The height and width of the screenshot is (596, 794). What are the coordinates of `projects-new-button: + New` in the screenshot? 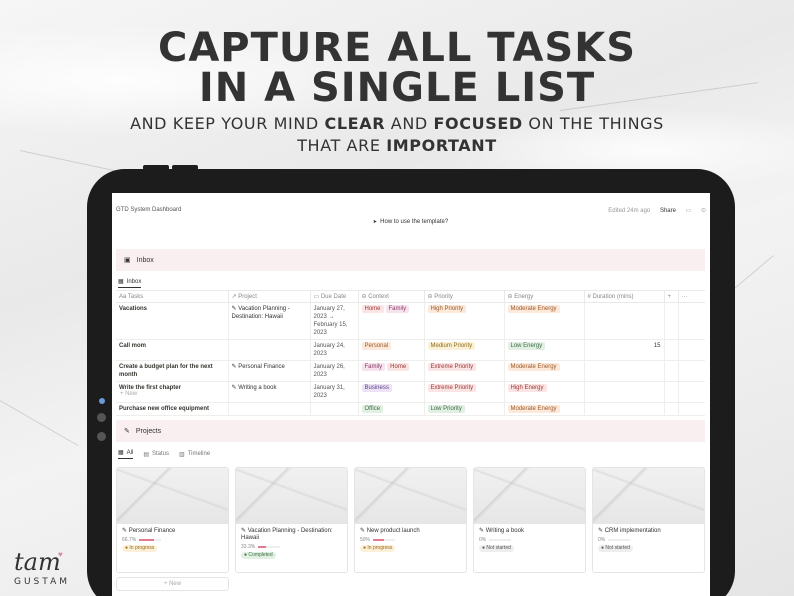 It's located at (172, 584).